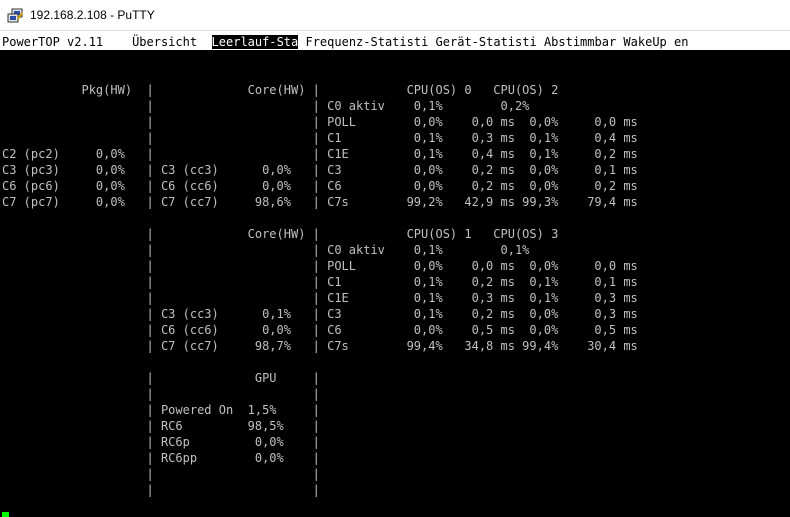  Describe the element at coordinates (266, 250) in the screenshot. I see `stats-line: | | C0 aktiv 0,1% 0,1%` at that location.